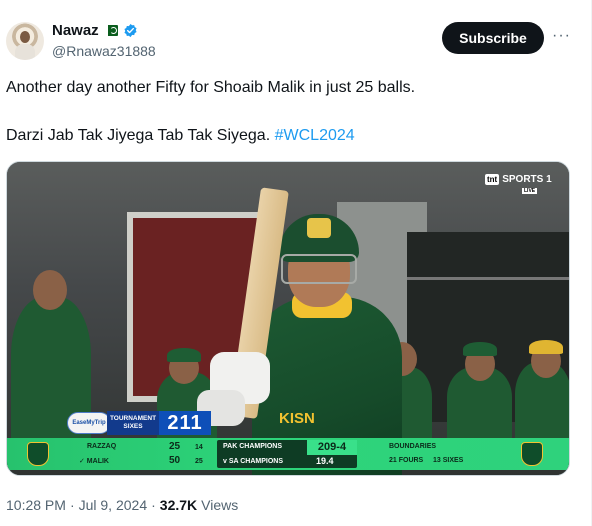 The width and height of the screenshot is (592, 526). I want to click on batter-balls: 14, so click(199, 447).